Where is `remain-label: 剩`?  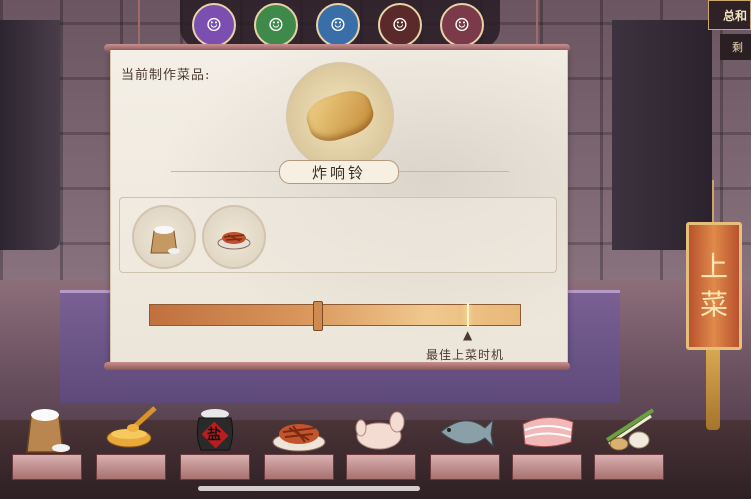
remain-label: 剩 is located at coordinates (737, 47).